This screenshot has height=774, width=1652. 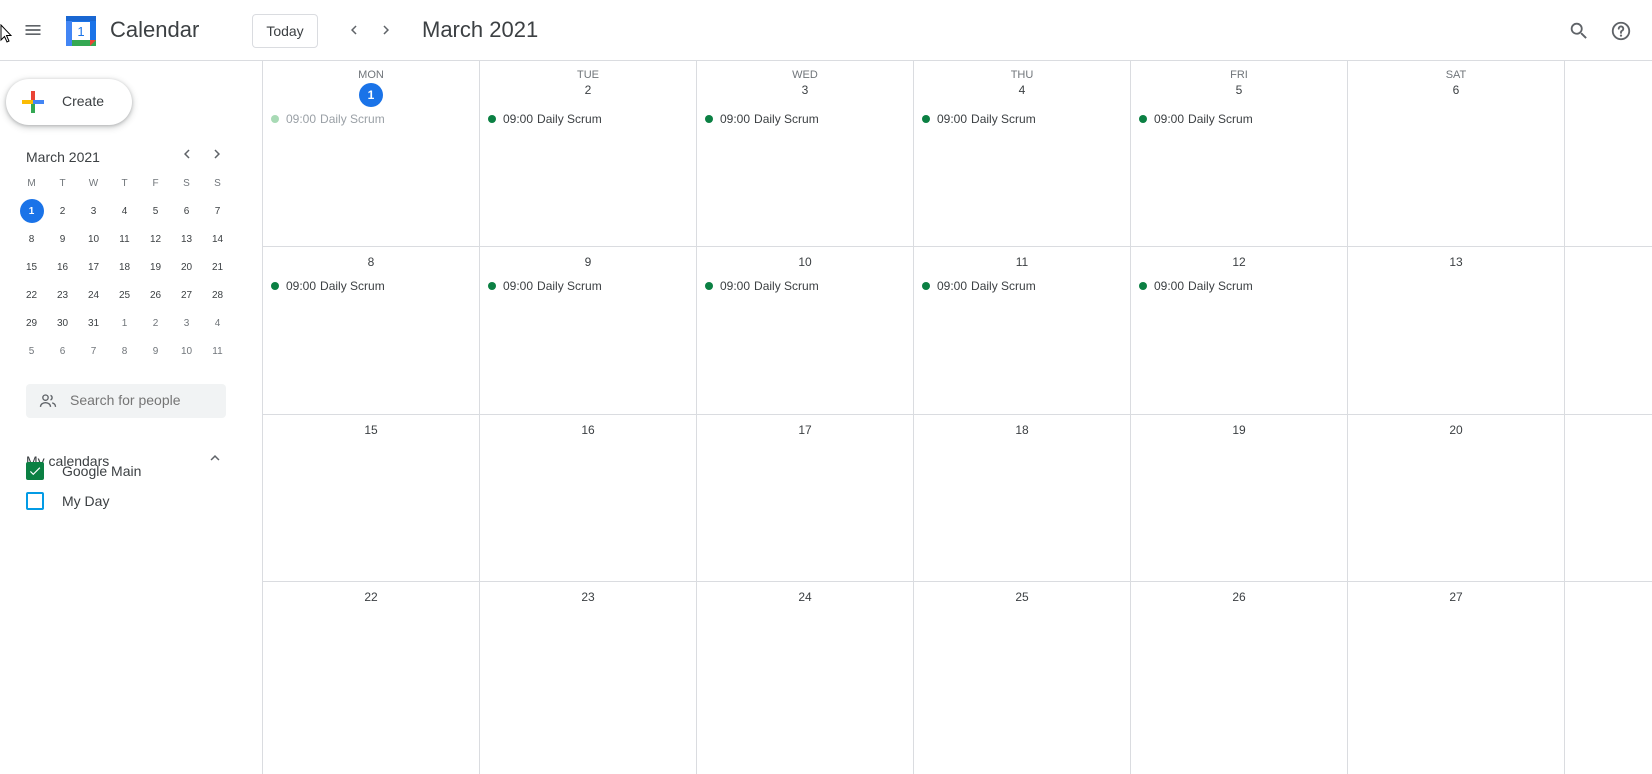 I want to click on day-number: 26, so click(x=1239, y=597).